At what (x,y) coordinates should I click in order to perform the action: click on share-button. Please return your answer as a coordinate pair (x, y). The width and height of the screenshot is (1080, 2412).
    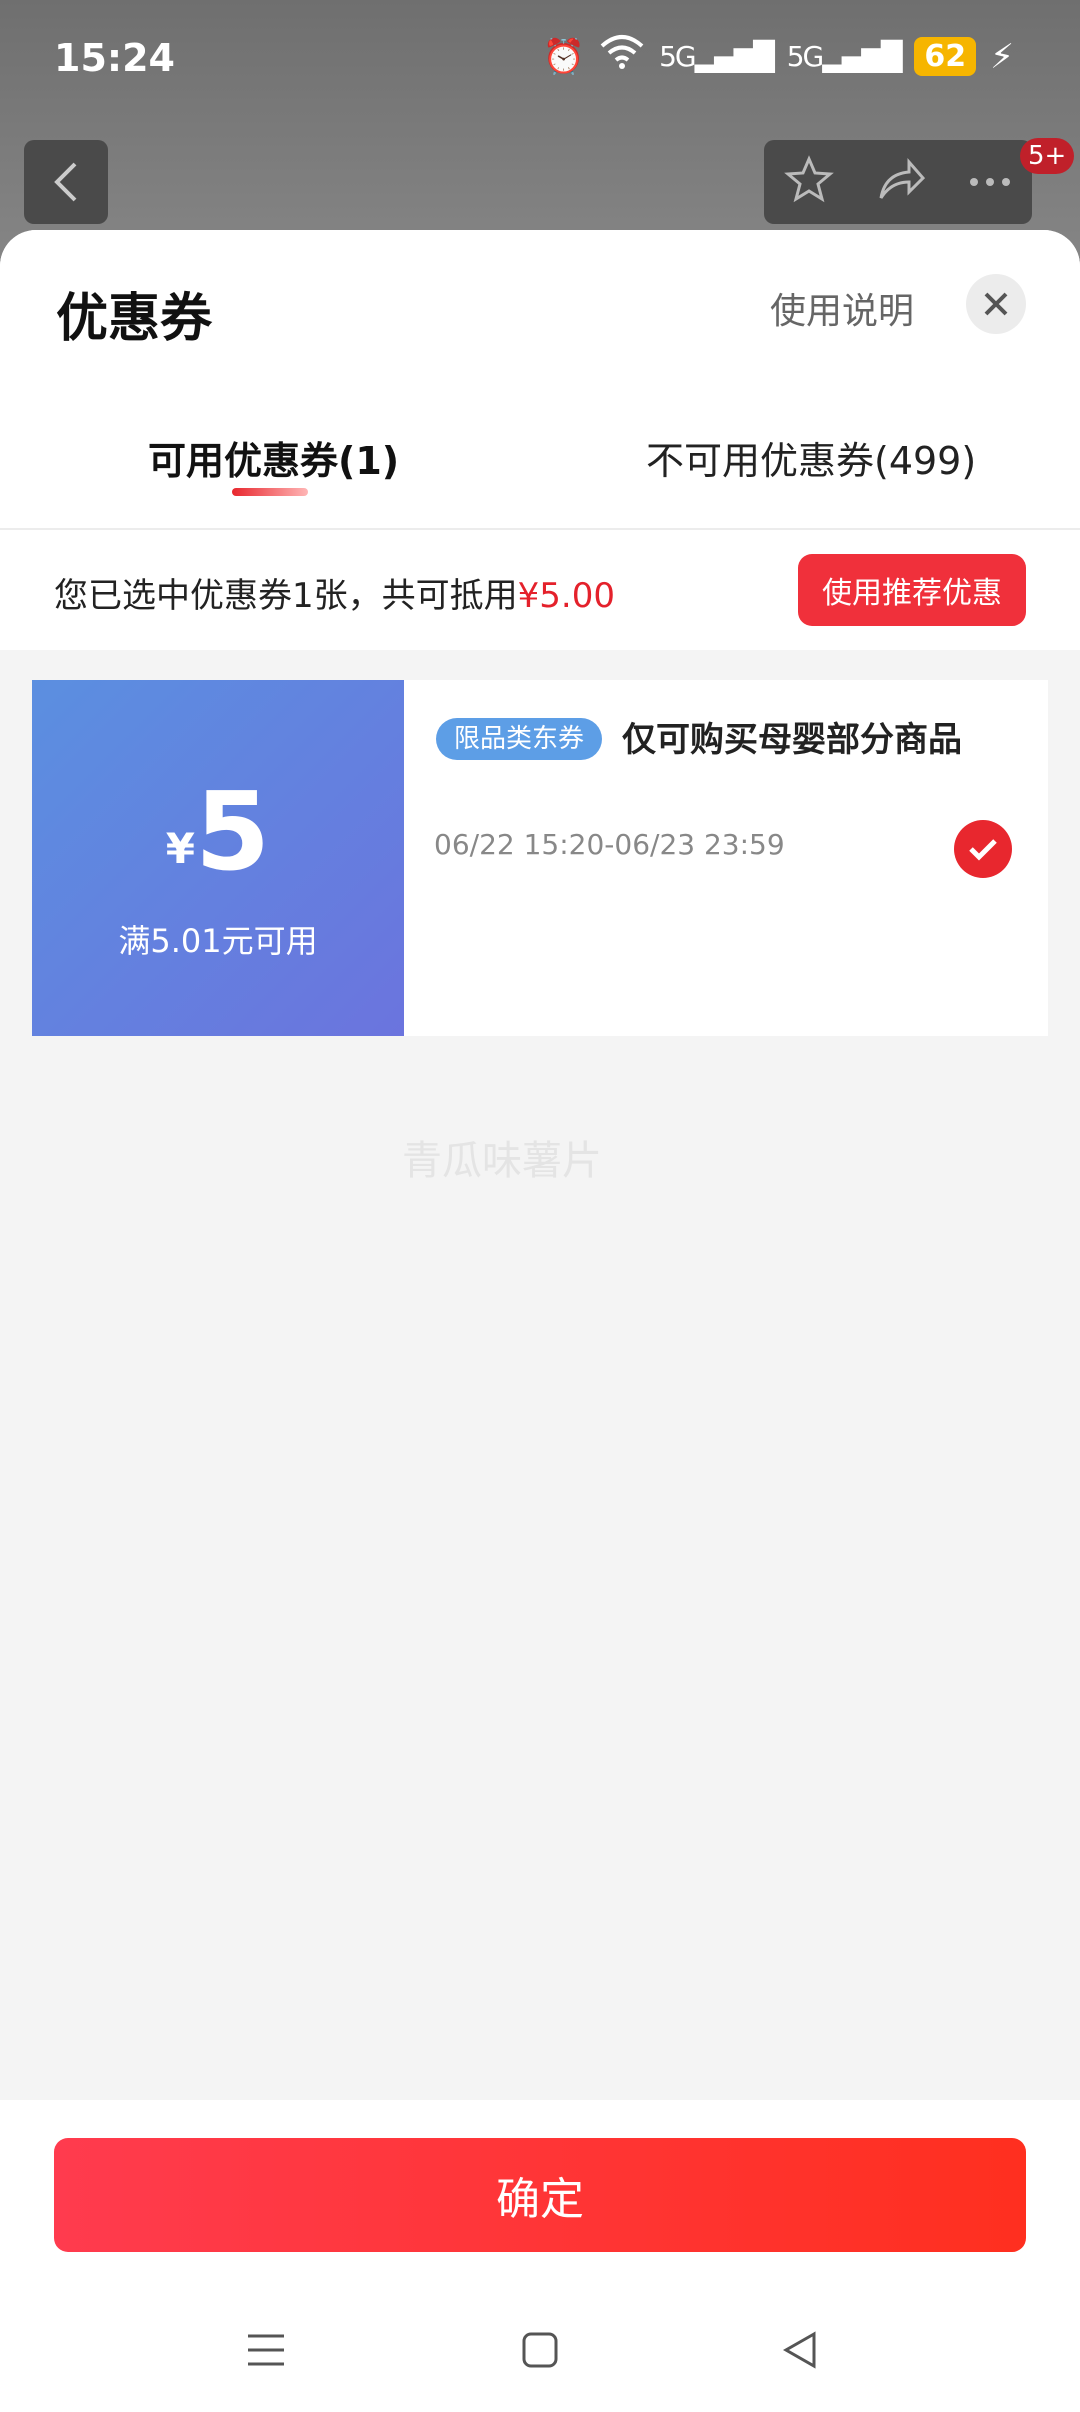
    Looking at the image, I should click on (901, 182).